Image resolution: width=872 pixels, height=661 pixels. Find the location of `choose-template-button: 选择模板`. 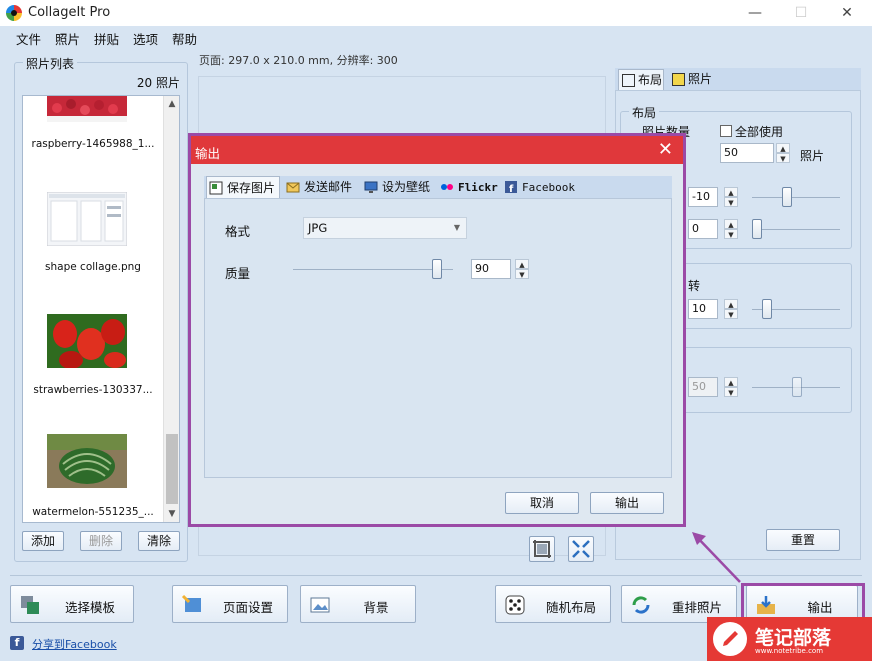

choose-template-button: 选择模板 is located at coordinates (72, 604).